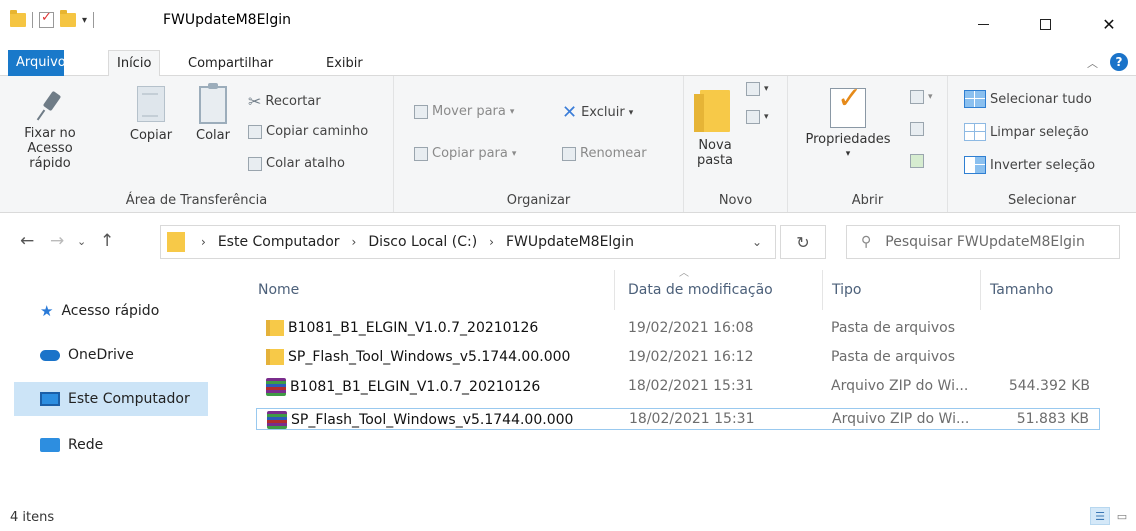 The width and height of the screenshot is (1136, 531). Describe the element at coordinates (151, 114) in the screenshot. I see `copy-button: Copiar` at that location.